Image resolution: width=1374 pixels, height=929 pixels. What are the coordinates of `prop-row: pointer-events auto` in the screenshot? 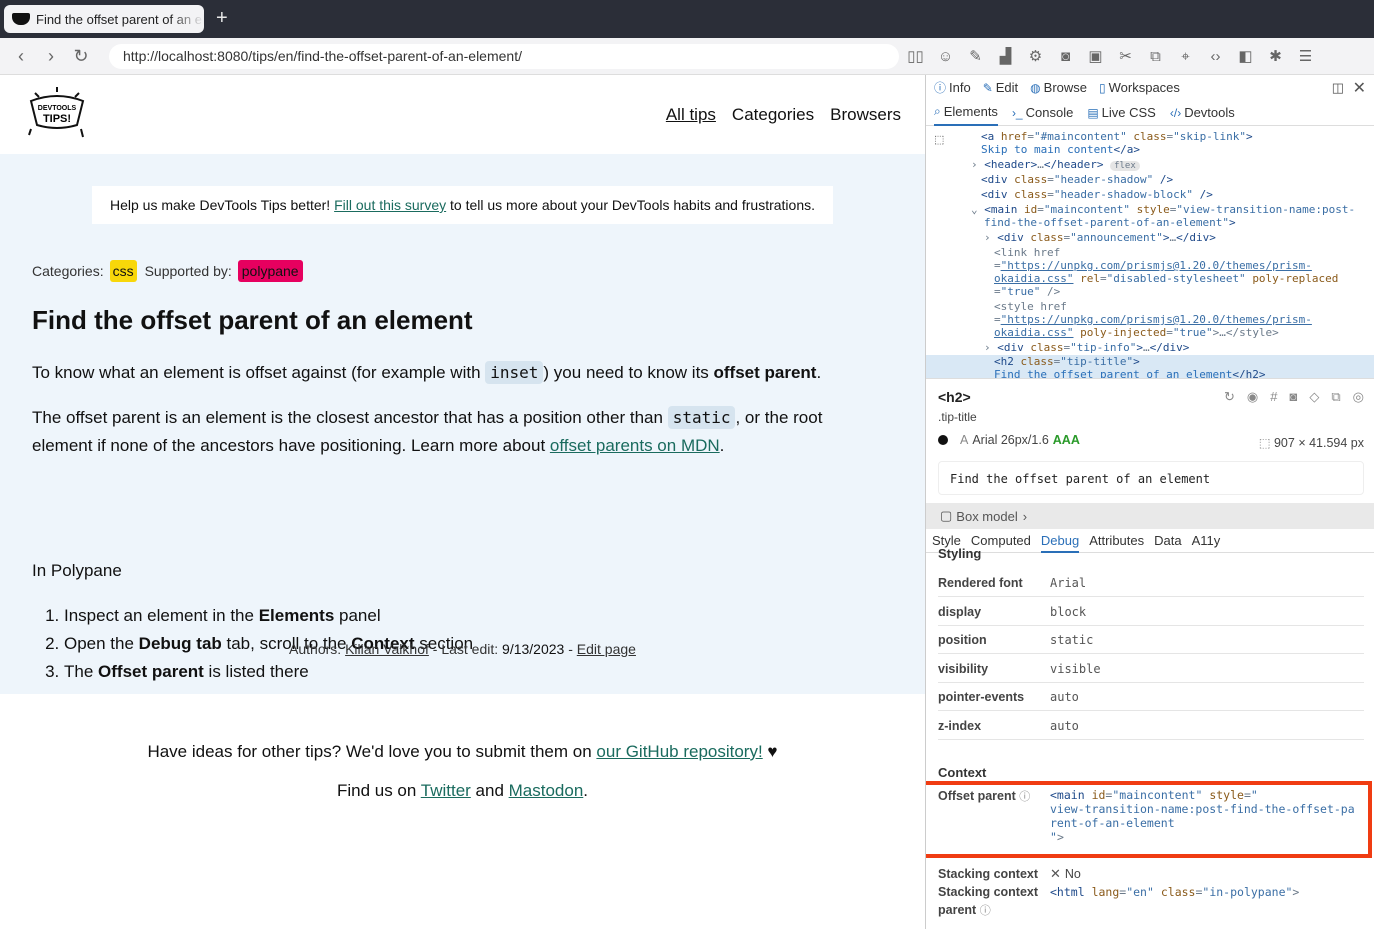 It's located at (1151, 697).